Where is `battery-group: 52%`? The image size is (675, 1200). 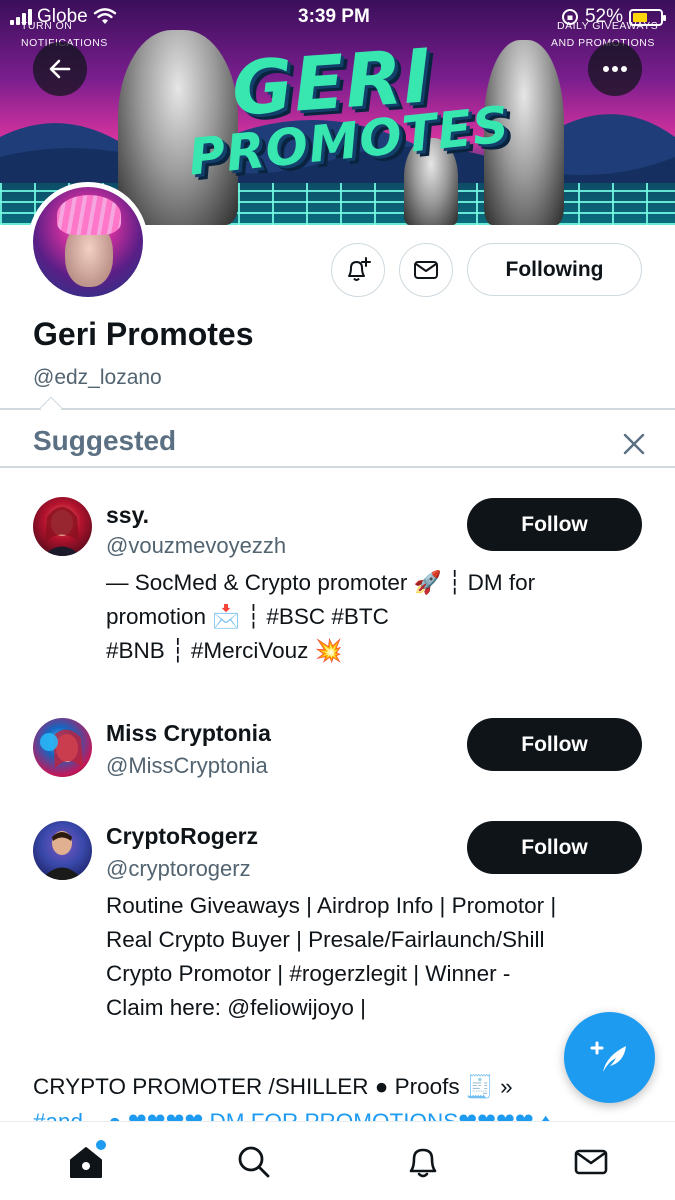
battery-group: 52% is located at coordinates (613, 17).